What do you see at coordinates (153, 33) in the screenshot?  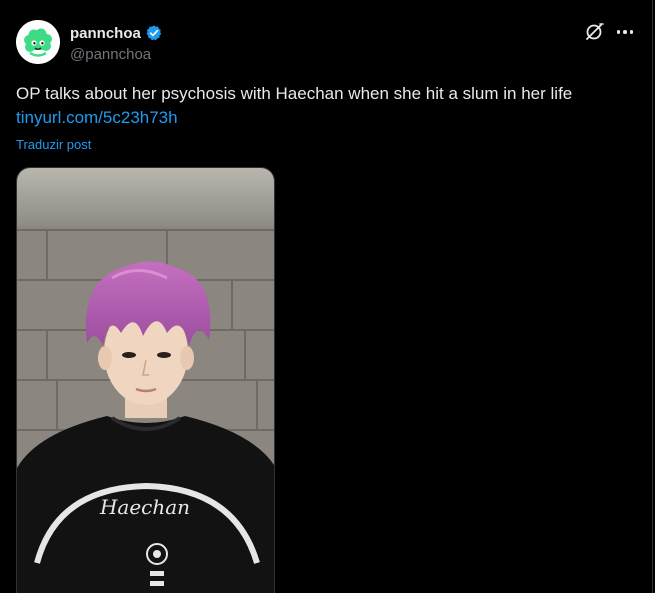 I see `verified-badge-icon` at bounding box center [153, 33].